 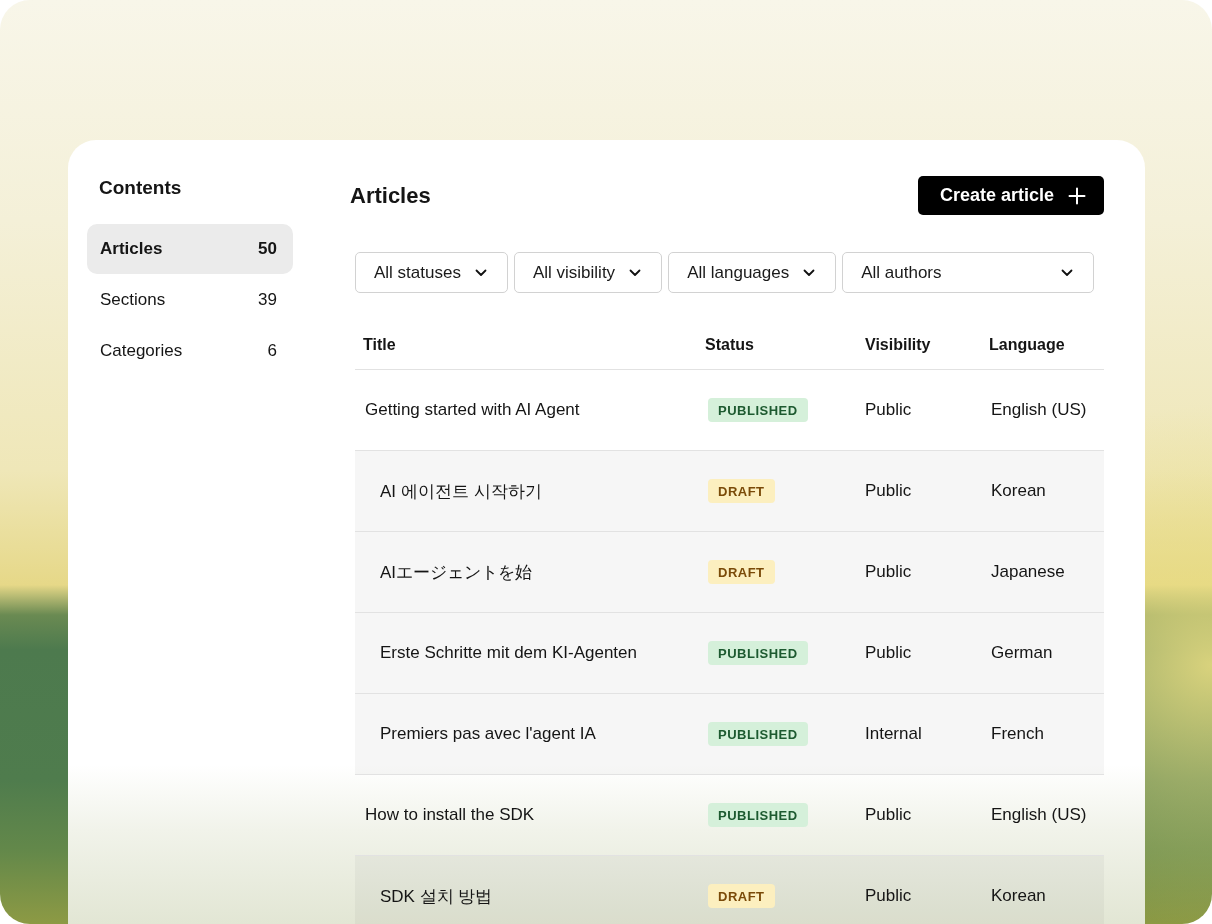 What do you see at coordinates (588, 272) in the screenshot?
I see `filter-dropdown: All visibility` at bounding box center [588, 272].